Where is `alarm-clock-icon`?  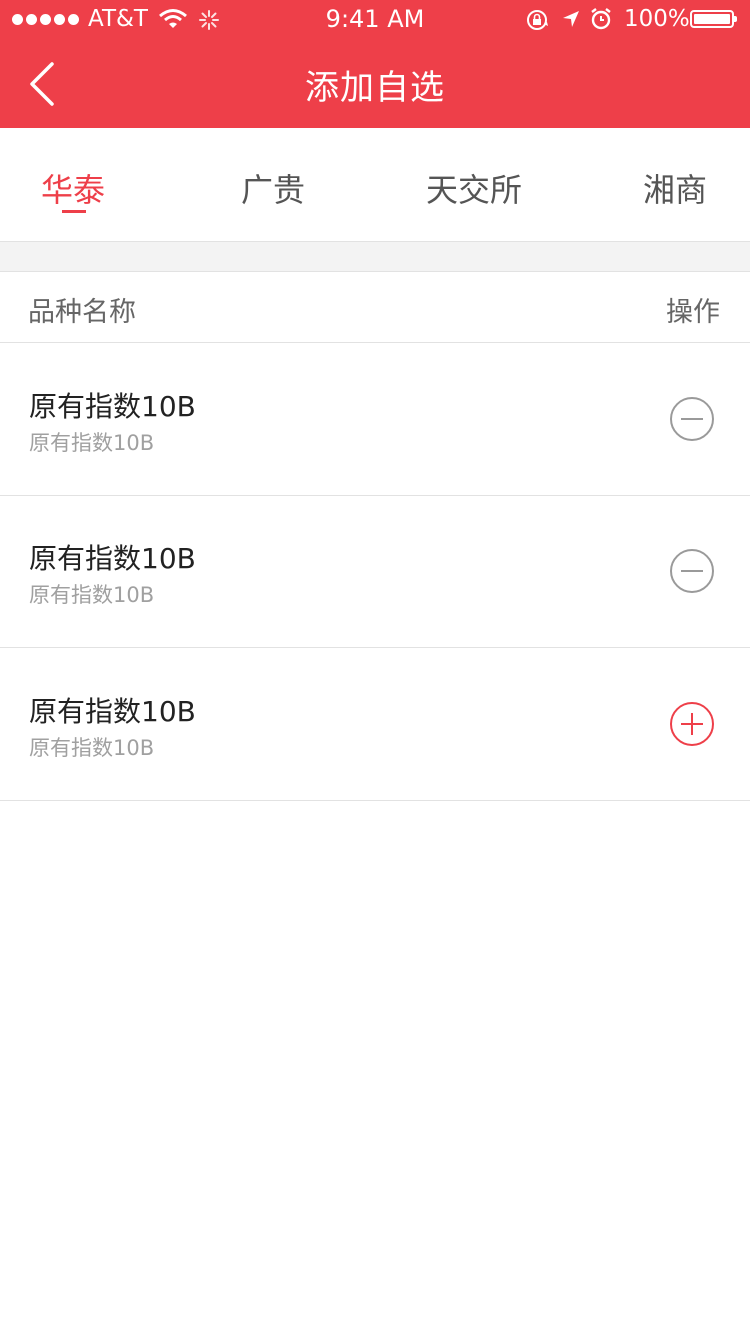 alarm-clock-icon is located at coordinates (601, 22).